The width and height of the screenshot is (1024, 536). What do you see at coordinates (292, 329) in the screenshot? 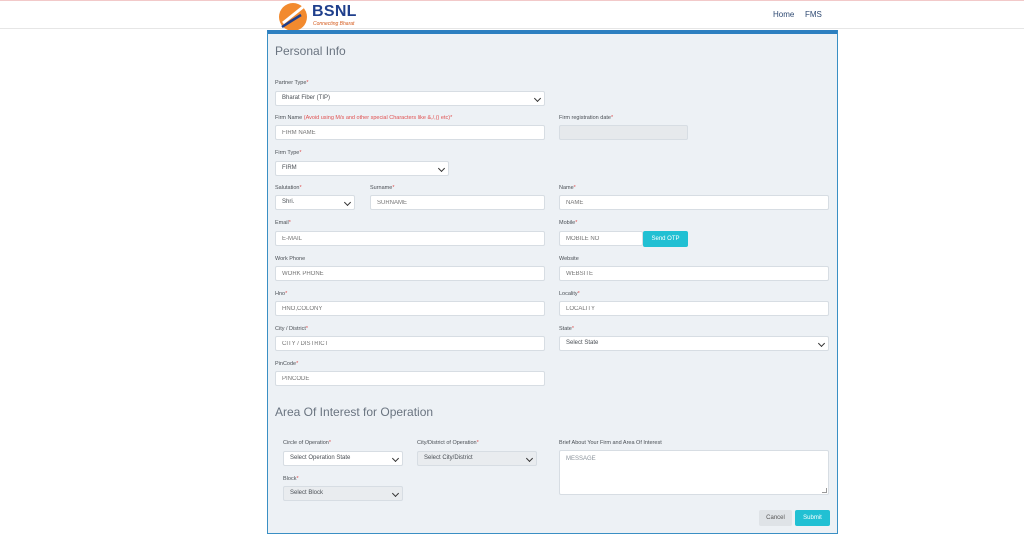
I see `city-label: City / District*` at bounding box center [292, 329].